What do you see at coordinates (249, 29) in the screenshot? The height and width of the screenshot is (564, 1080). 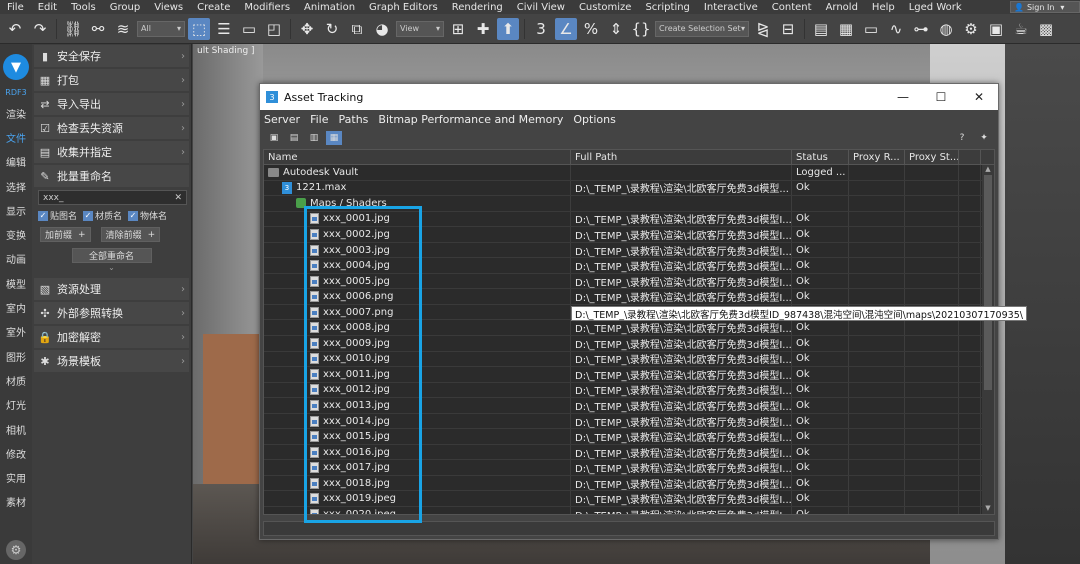 I see `rectangle-selection-icon: ▭` at bounding box center [249, 29].